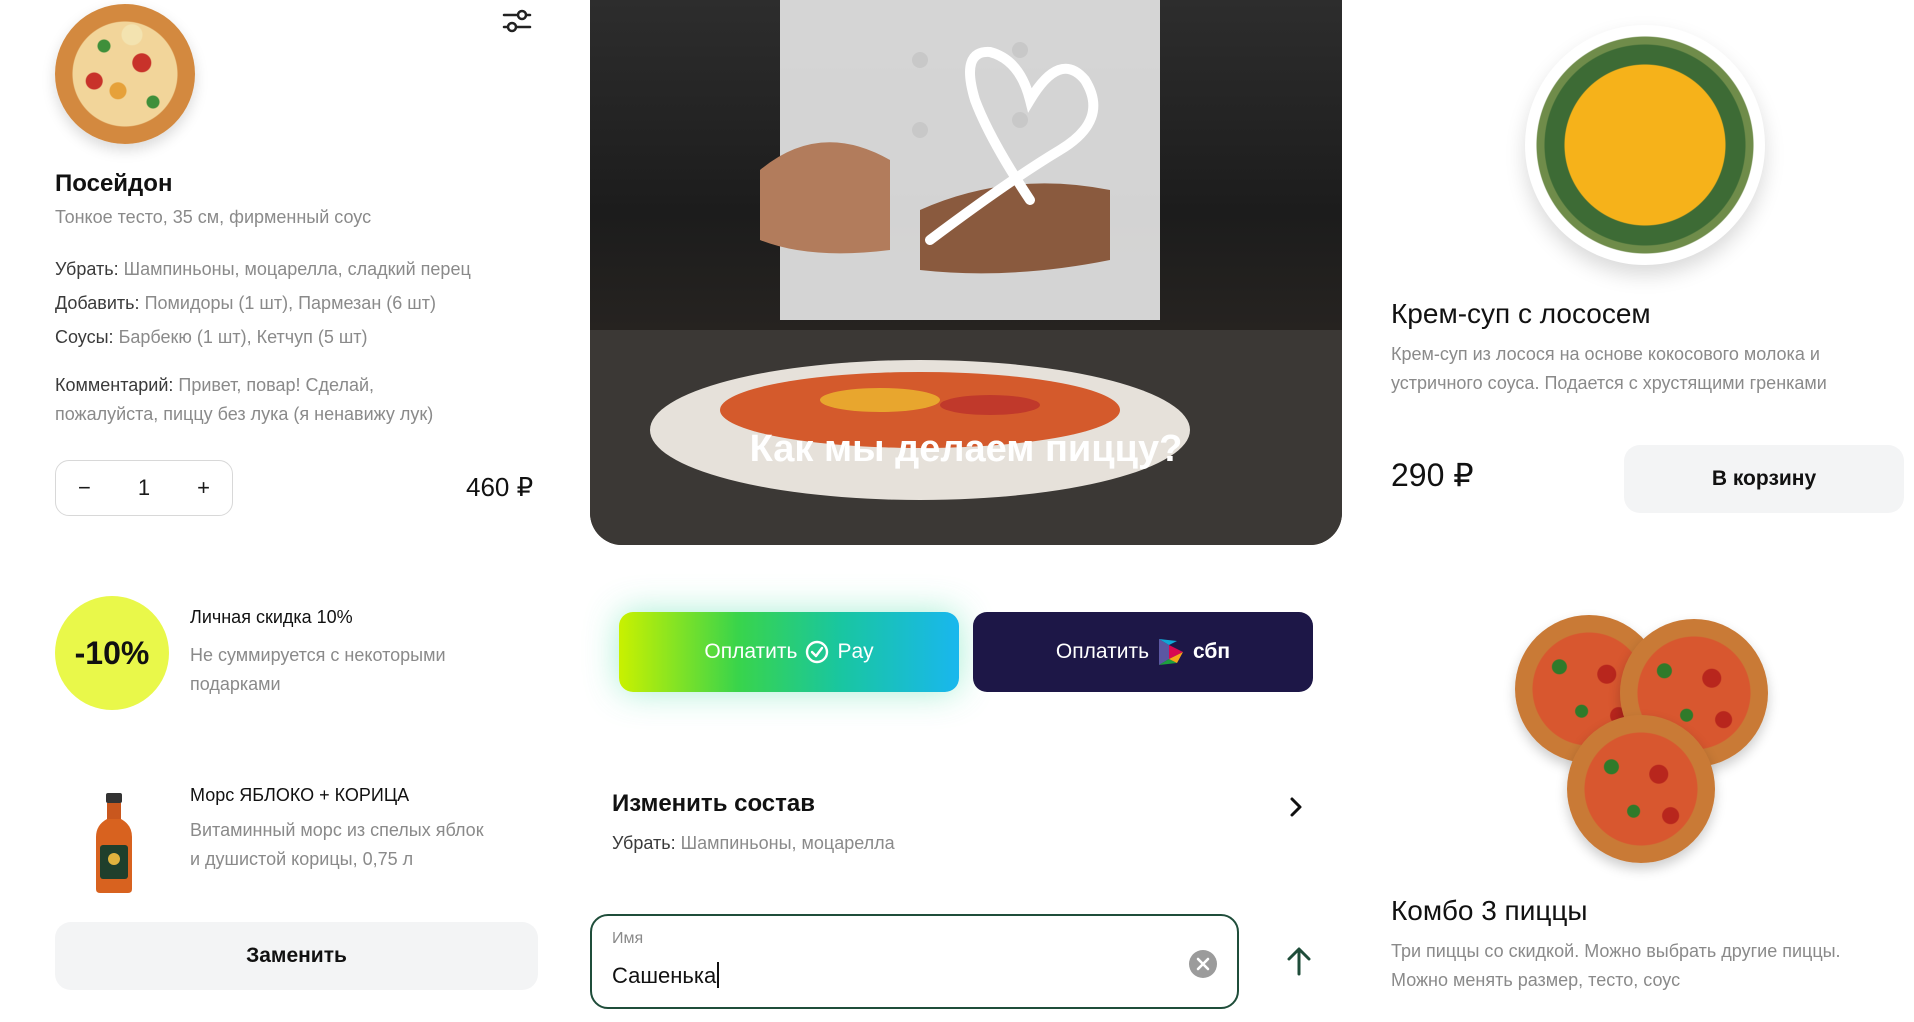  Describe the element at coordinates (1764, 479) in the screenshot. I see `add-to-cart-button: В корзину` at that location.